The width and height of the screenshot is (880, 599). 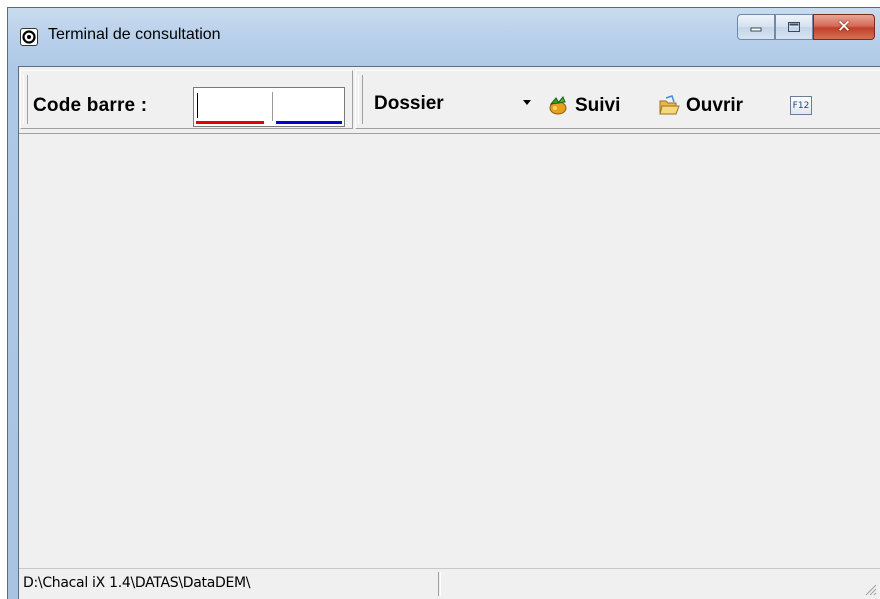 I want to click on f12-button: F12, so click(x=801, y=105).